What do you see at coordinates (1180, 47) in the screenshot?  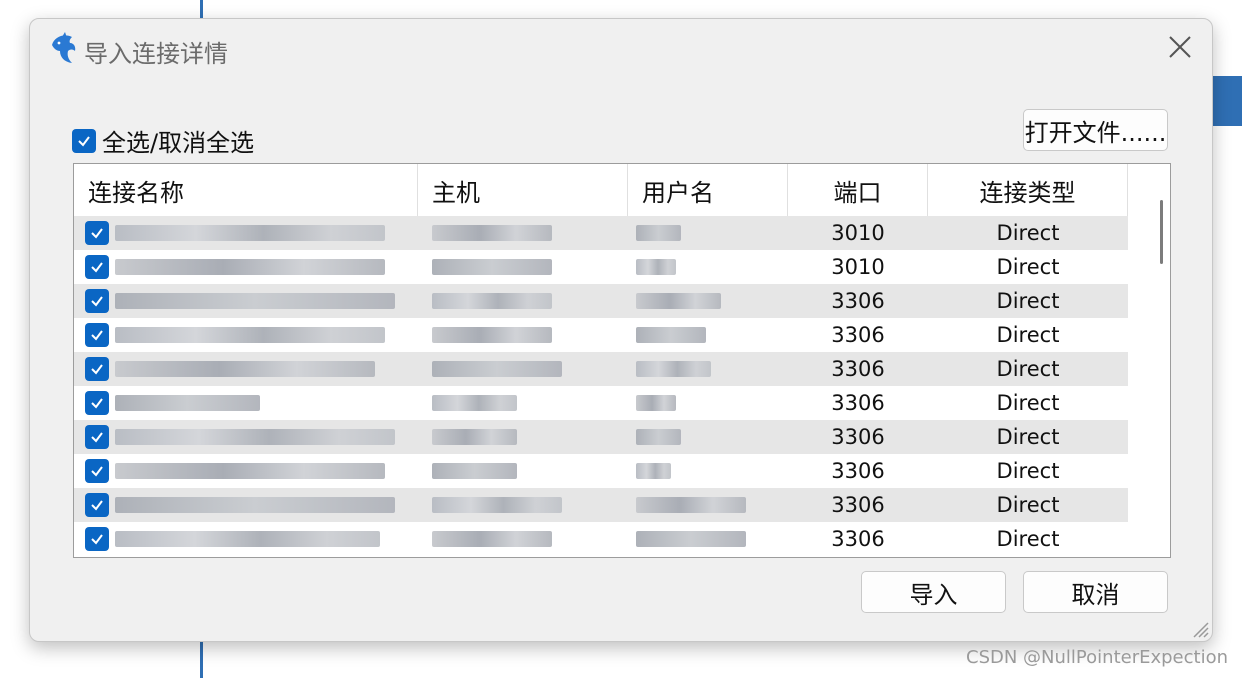 I see `close-icon` at bounding box center [1180, 47].